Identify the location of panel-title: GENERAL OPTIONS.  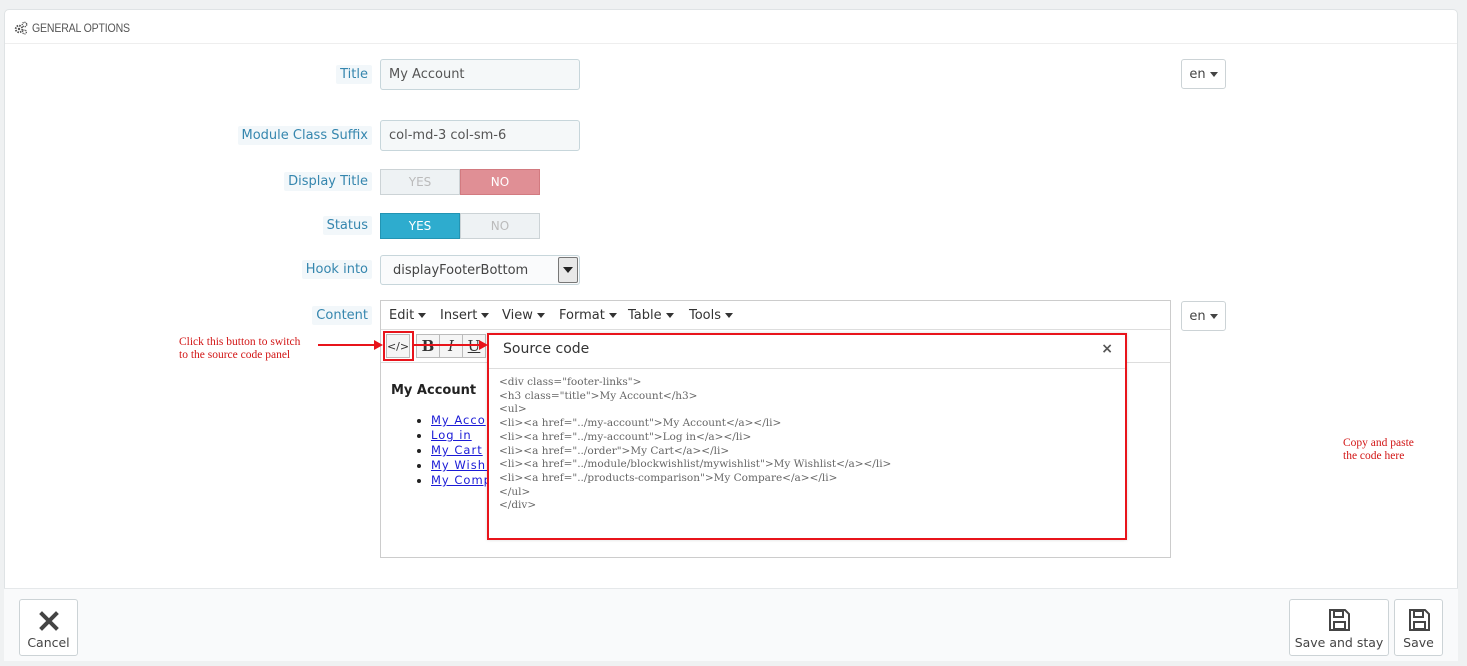
(81, 28).